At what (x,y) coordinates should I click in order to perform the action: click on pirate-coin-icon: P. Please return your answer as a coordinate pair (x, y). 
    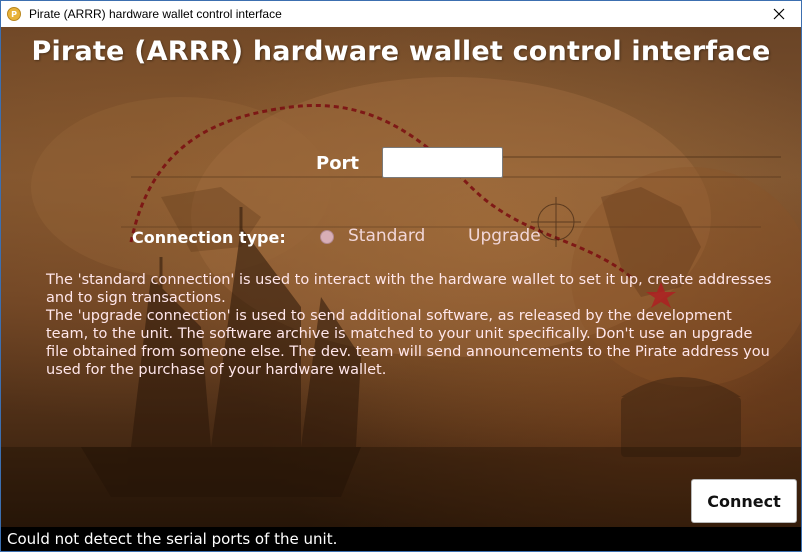
    Looking at the image, I should click on (14, 14).